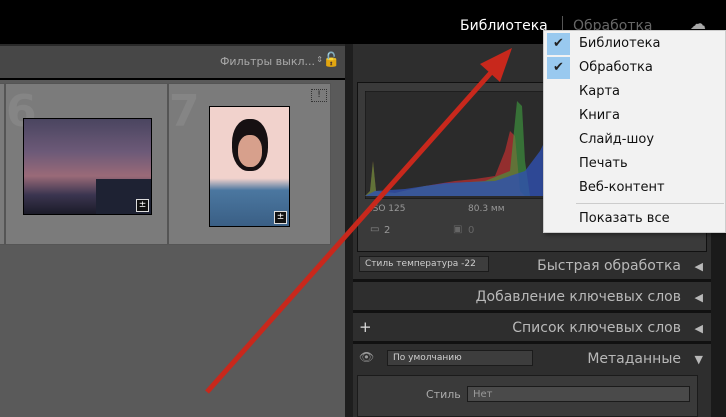 The image size is (726, 417). I want to click on menu-item-slideshow: Слайд-шоу, so click(634, 140).